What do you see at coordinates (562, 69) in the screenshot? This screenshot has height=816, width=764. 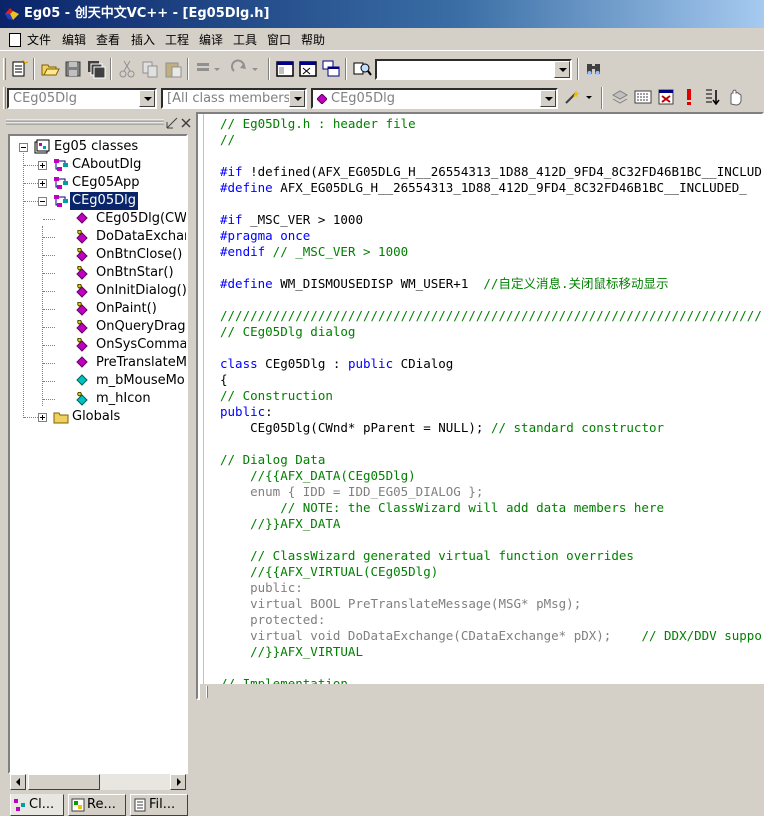 I see `find-combo-dropdown` at bounding box center [562, 69].